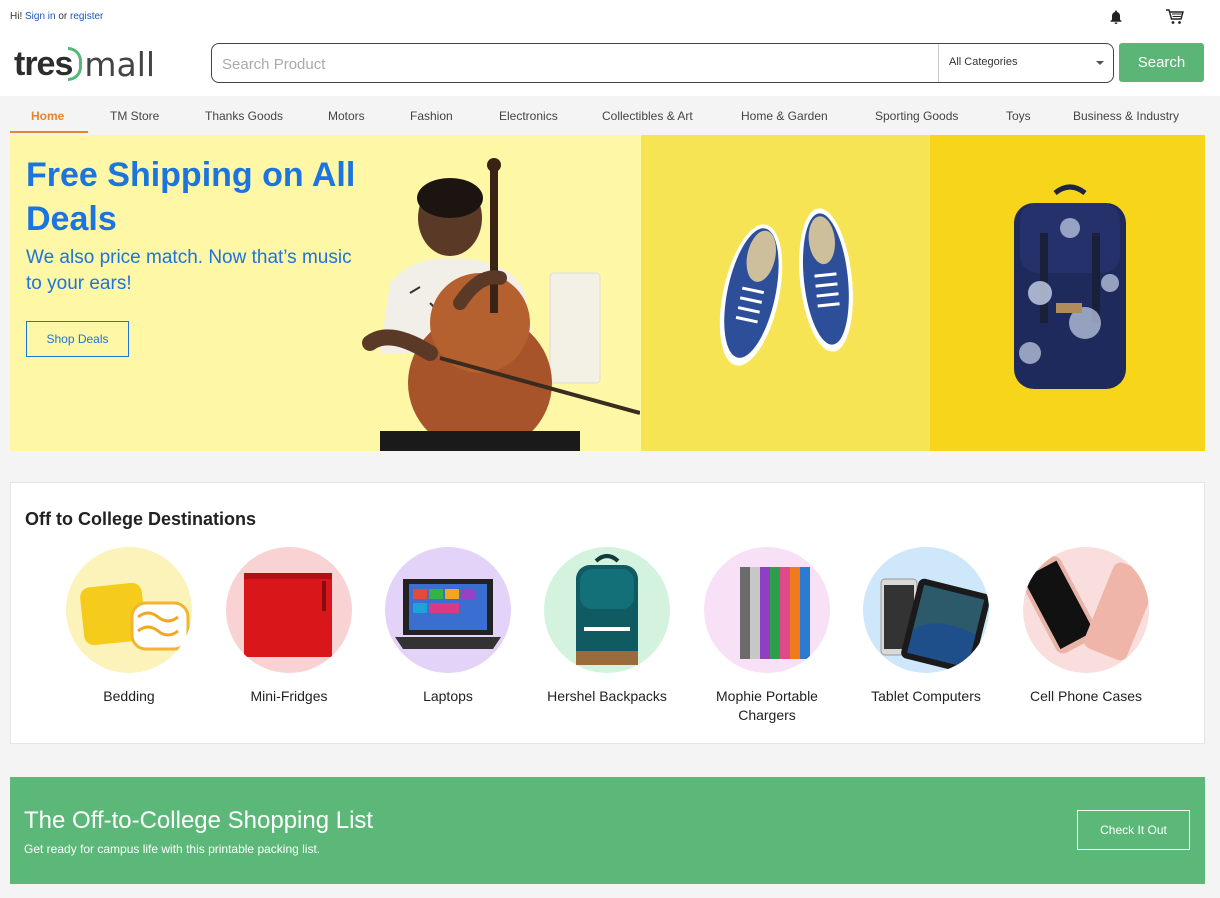 This screenshot has width=1220, height=898. I want to click on category-cell-phone-cases: Cell Phone Cases, so click(1086, 626).